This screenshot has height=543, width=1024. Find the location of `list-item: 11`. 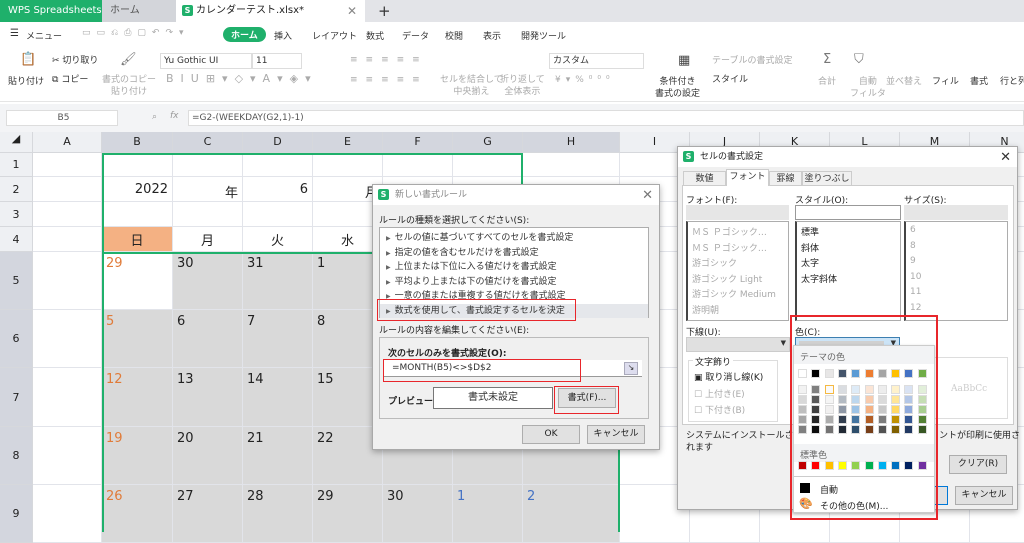

list-item: 11 is located at coordinates (915, 292).